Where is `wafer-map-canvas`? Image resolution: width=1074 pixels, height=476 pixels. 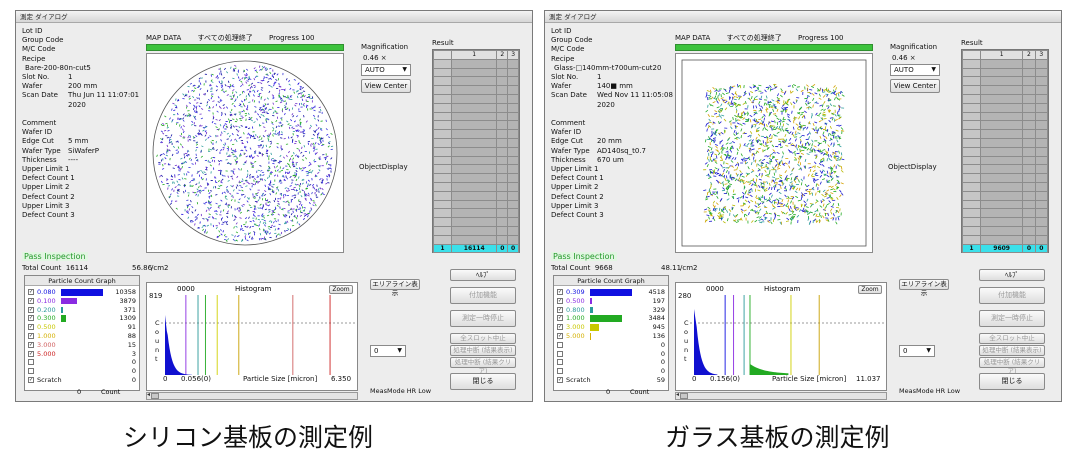 wafer-map-canvas is located at coordinates (245, 153).